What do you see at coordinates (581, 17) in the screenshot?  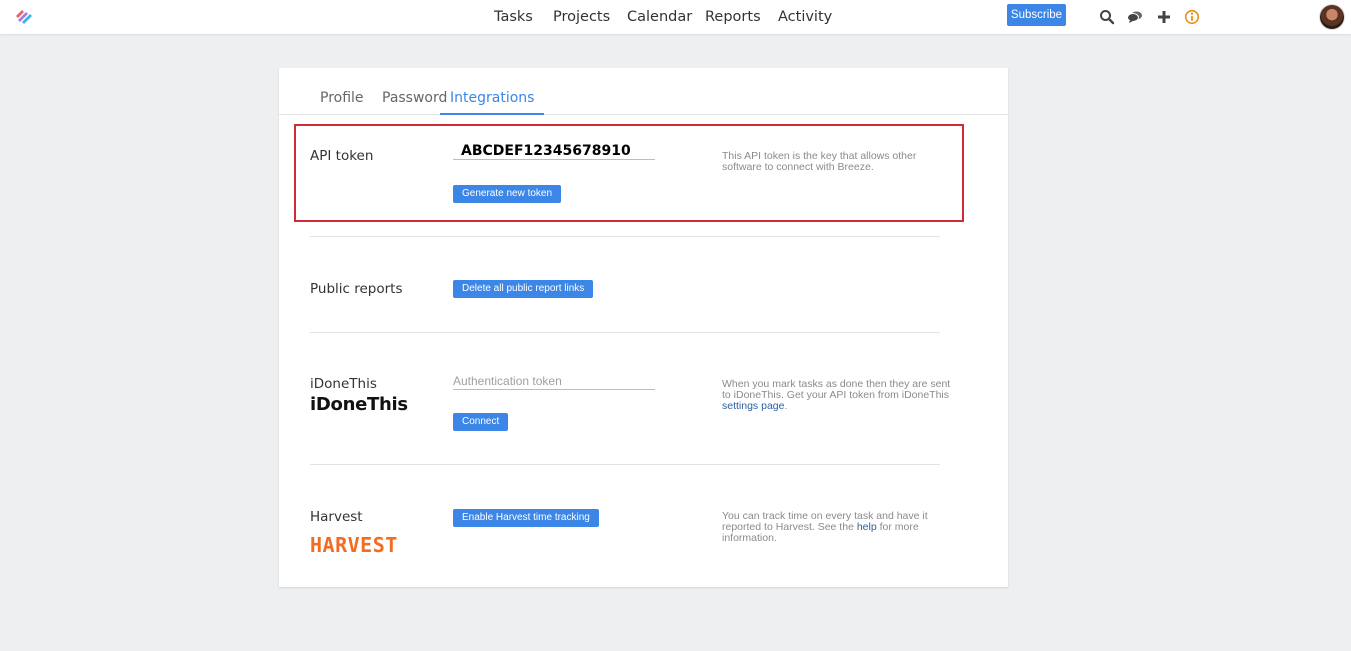 I see `nav-projects: Projects` at bounding box center [581, 17].